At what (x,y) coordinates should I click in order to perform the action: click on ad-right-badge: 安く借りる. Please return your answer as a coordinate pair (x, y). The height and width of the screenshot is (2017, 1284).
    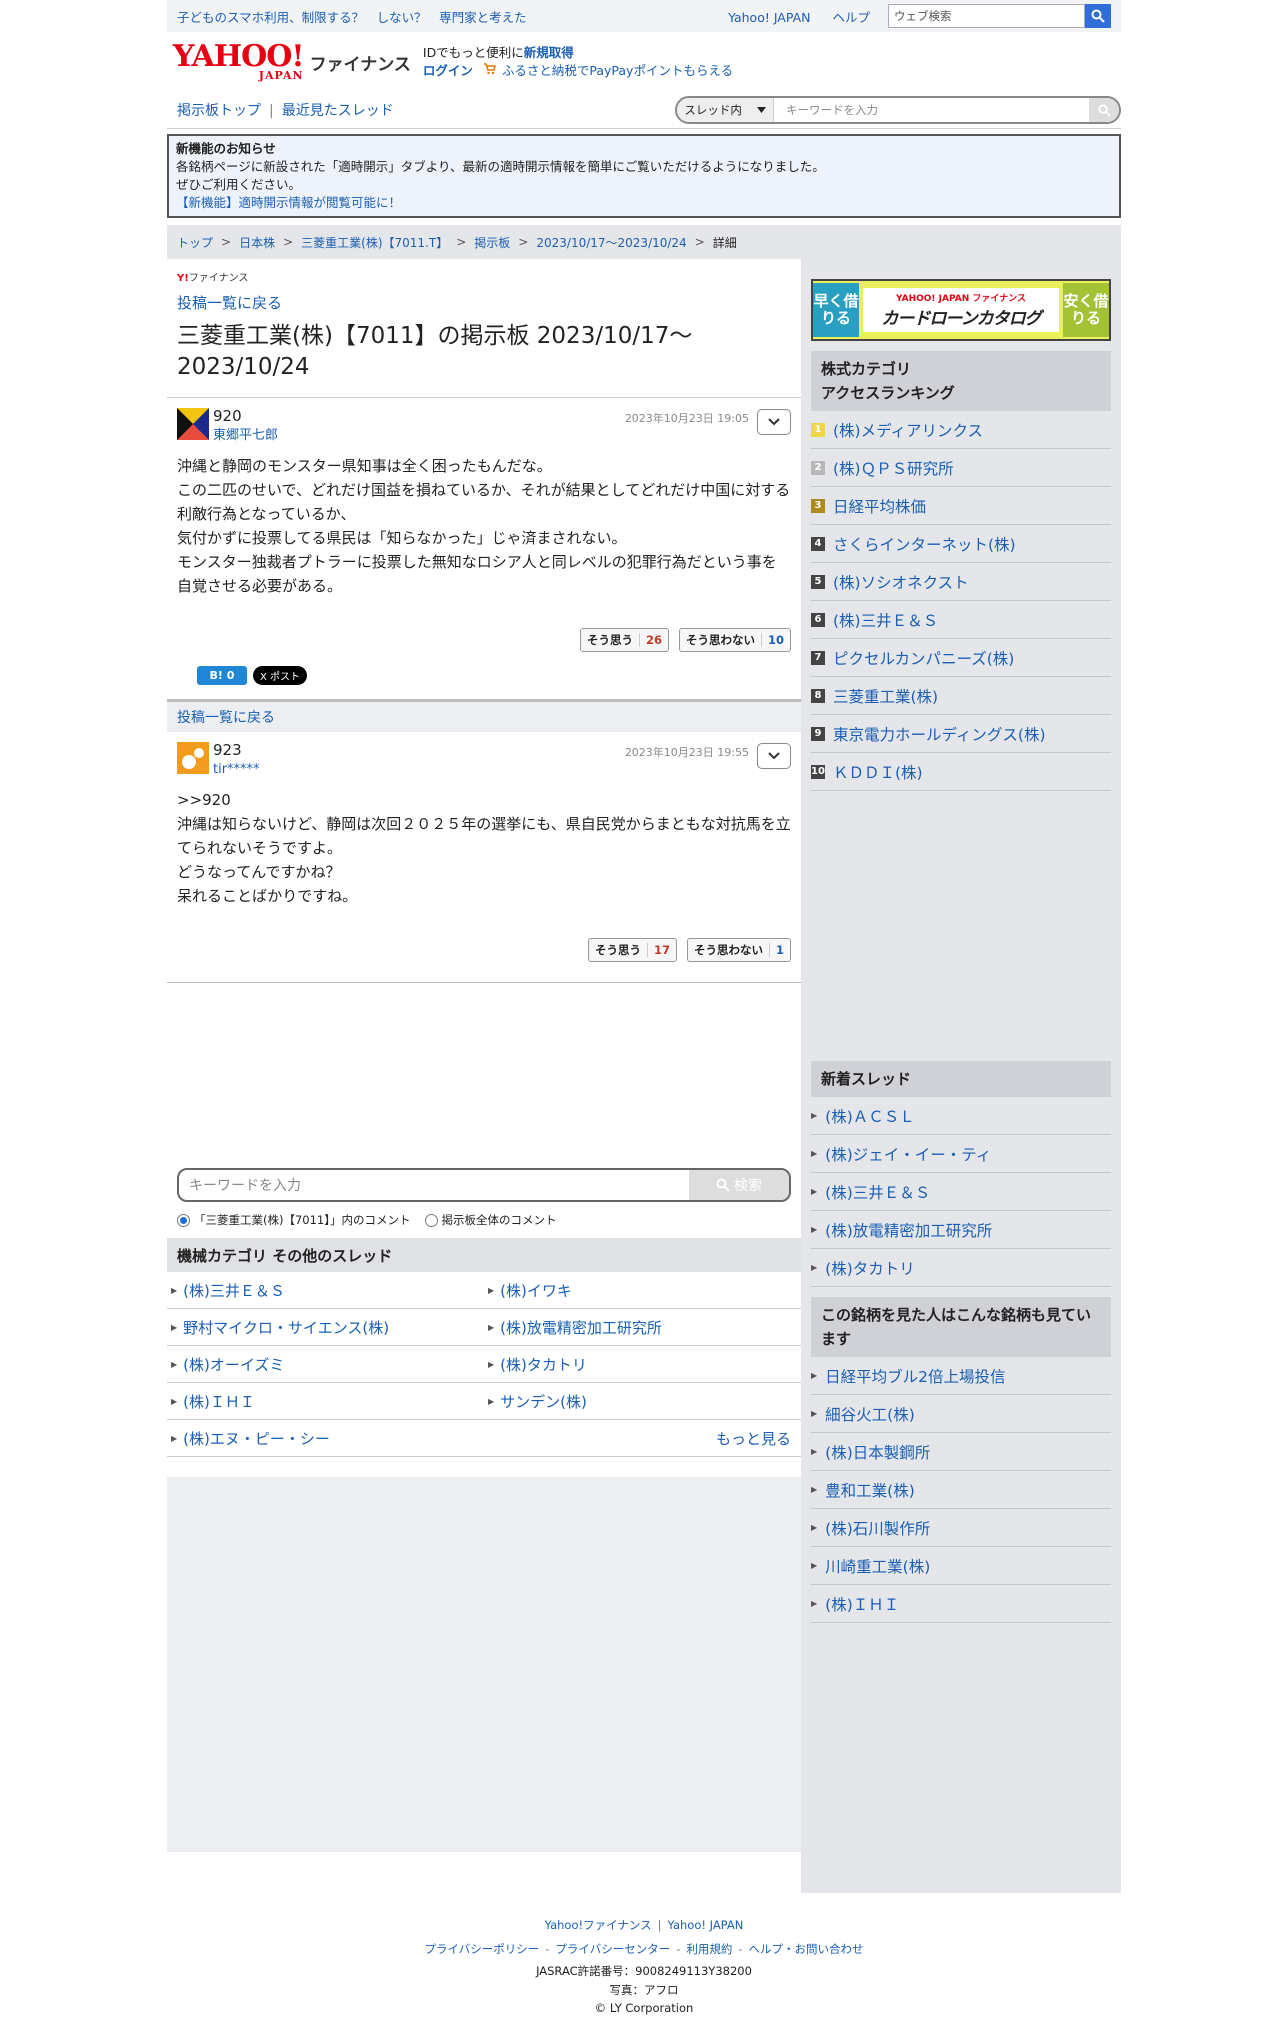
    Looking at the image, I should click on (1086, 310).